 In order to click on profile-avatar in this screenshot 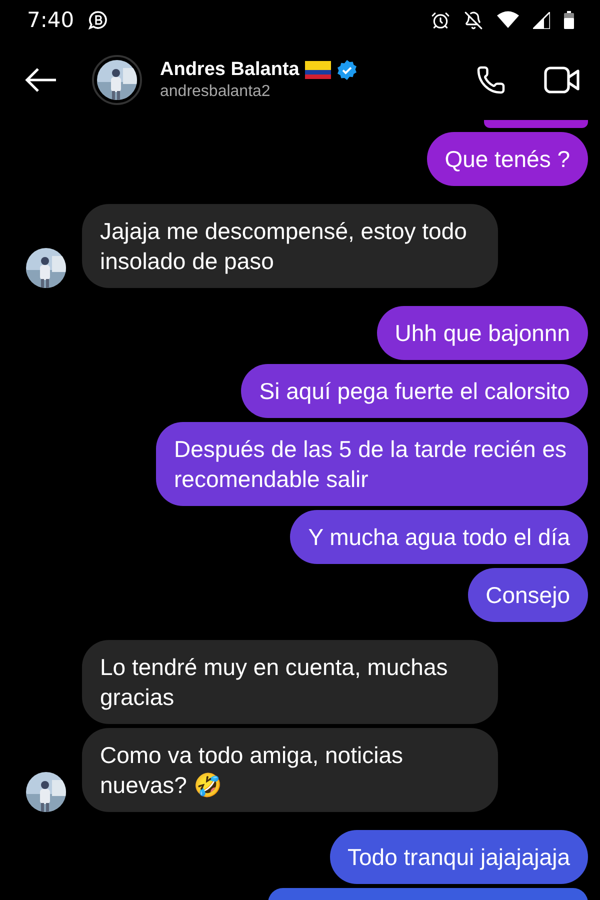, I will do `click(117, 80)`.